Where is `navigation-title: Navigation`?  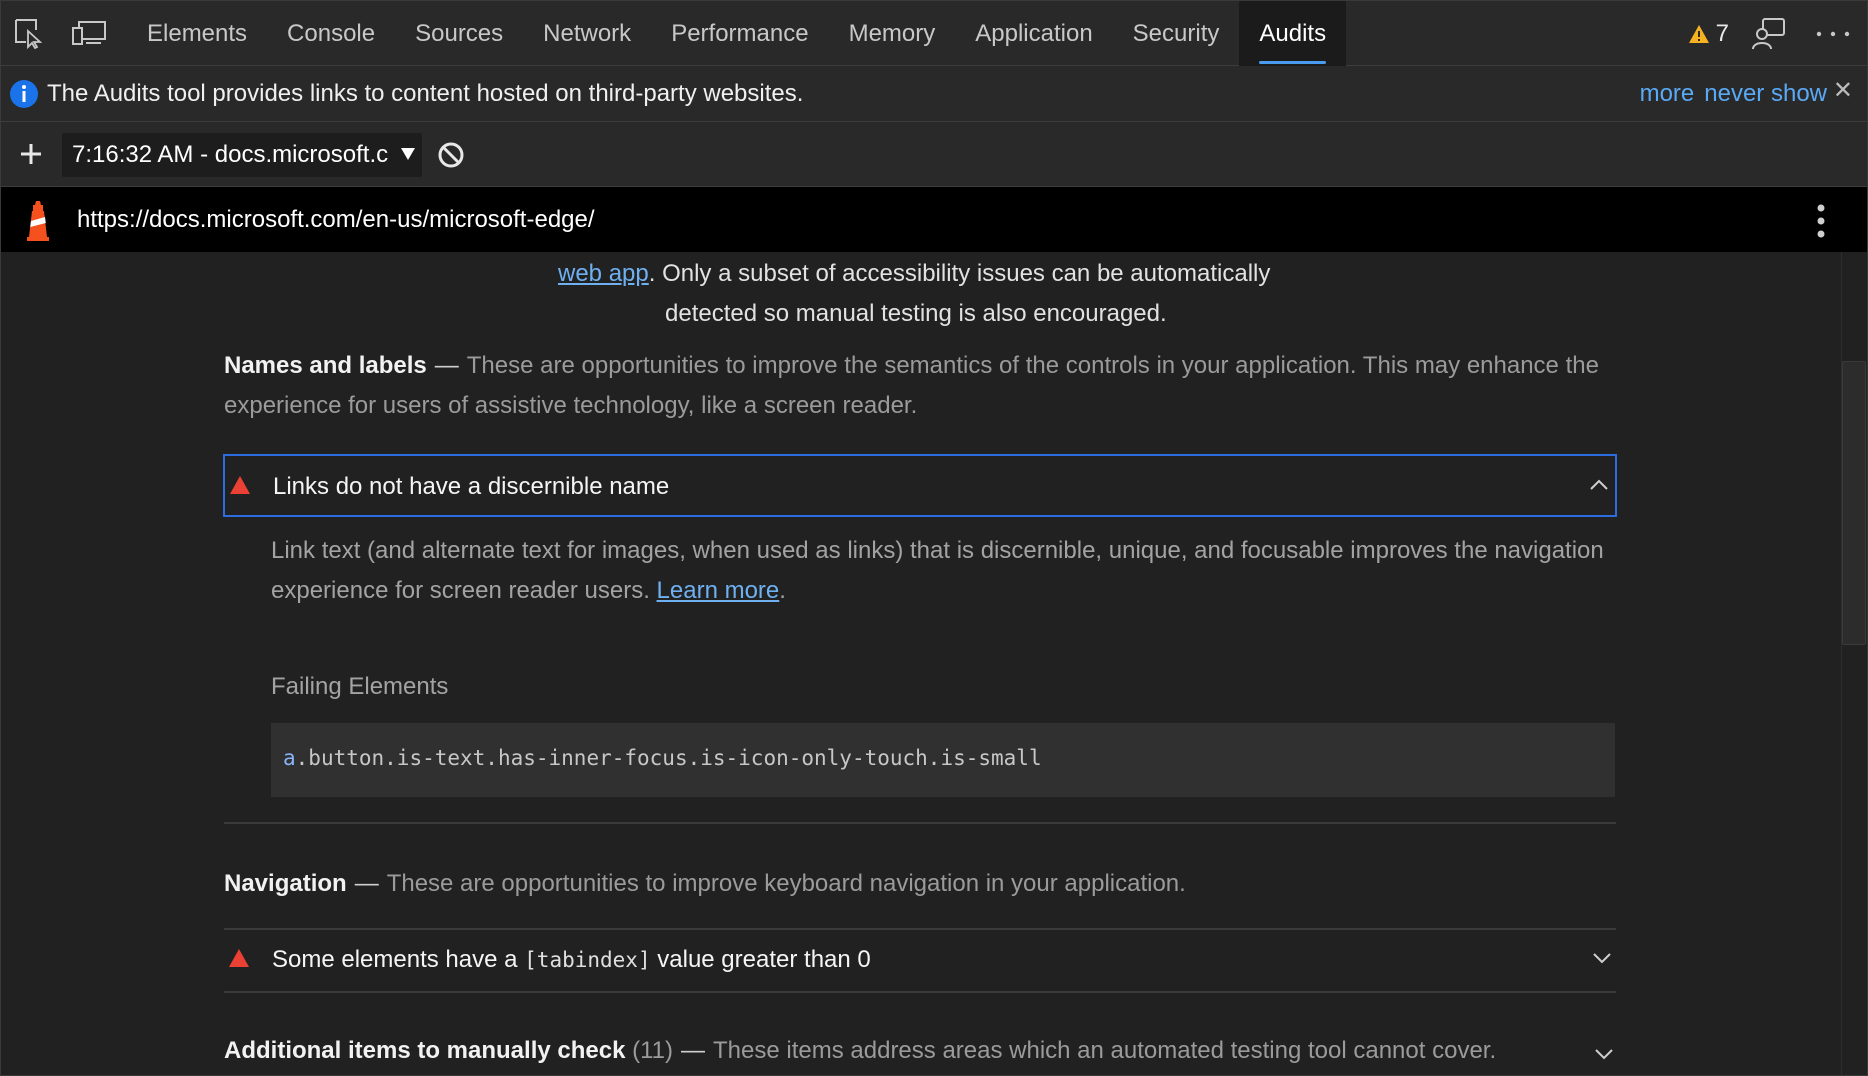
navigation-title: Navigation is located at coordinates (285, 883).